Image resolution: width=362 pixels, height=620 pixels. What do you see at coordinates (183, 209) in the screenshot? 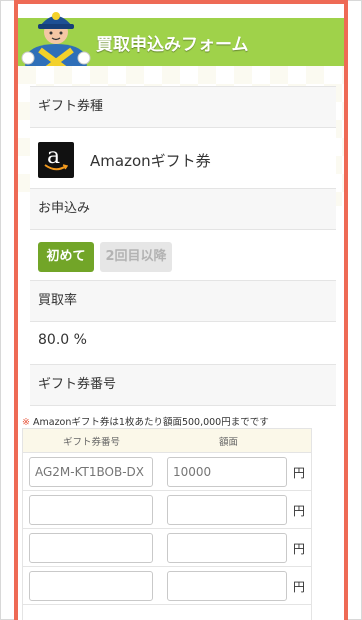
I see `application-label: お申込み` at bounding box center [183, 209].